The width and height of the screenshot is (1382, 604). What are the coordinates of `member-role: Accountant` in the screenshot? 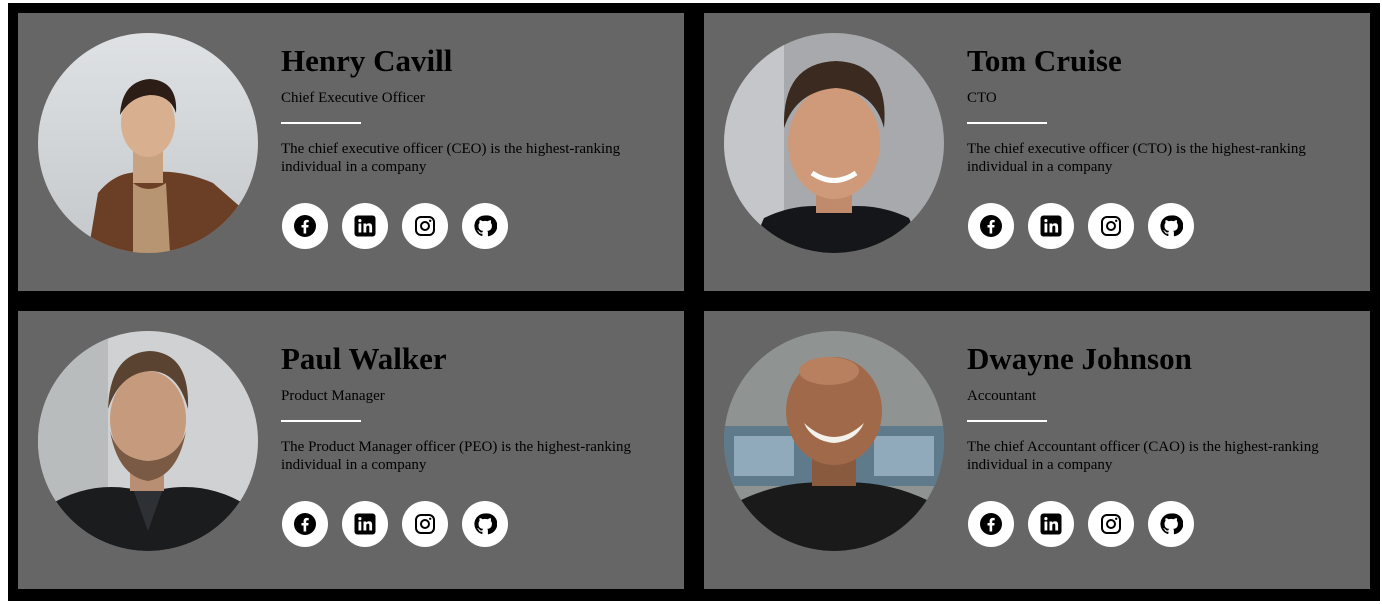 It's located at (1002, 396).